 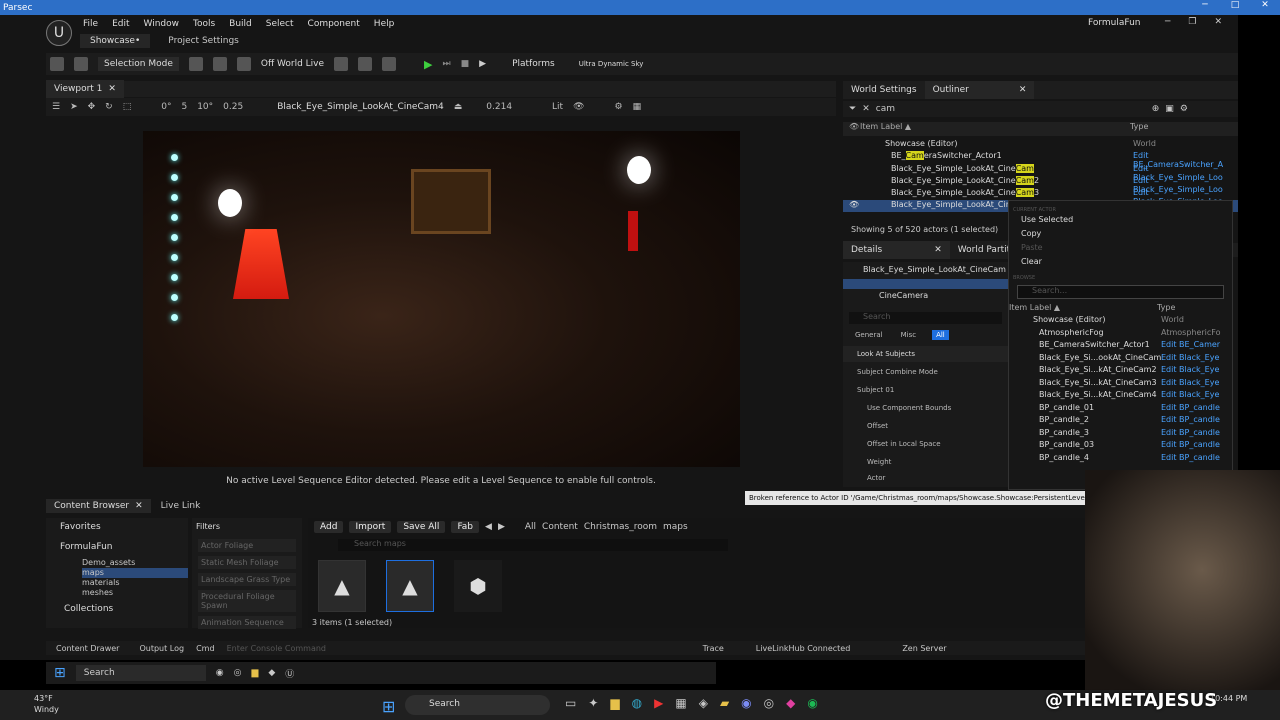 I want to click on favorites-header: Favorites, so click(x=117, y=527).